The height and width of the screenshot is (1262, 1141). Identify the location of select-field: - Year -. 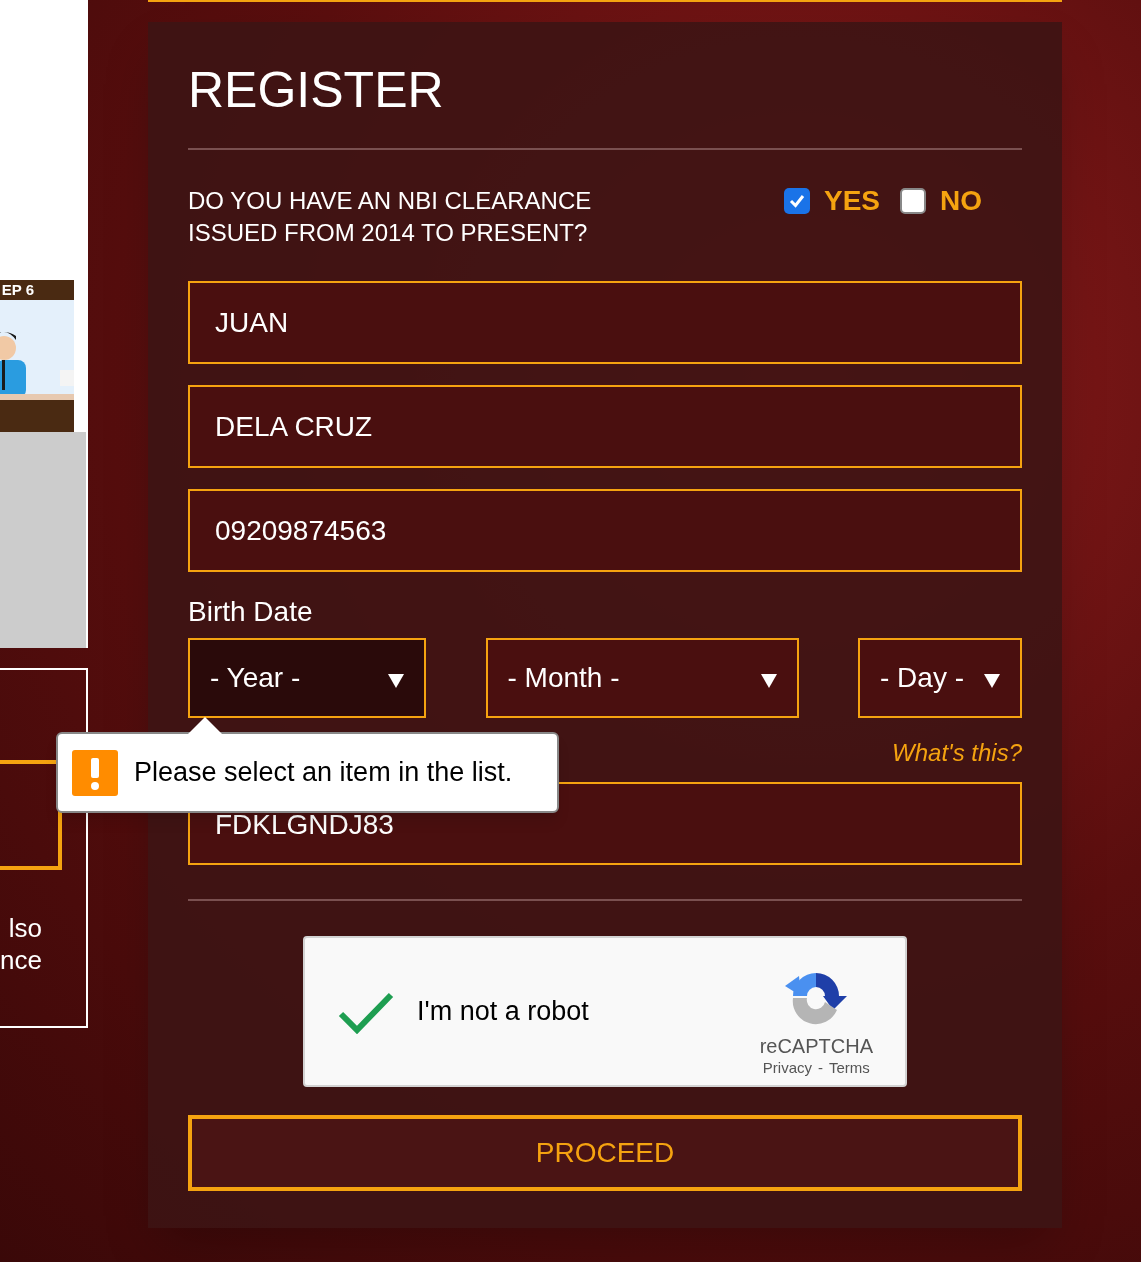
(307, 678).